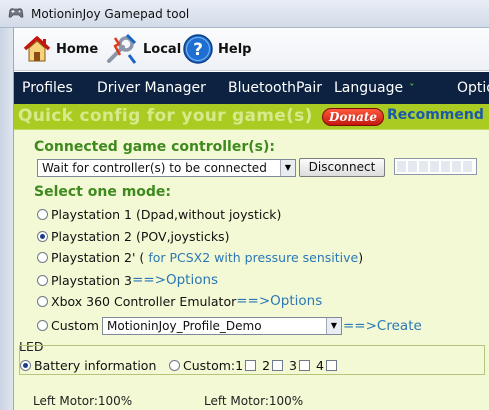  What do you see at coordinates (166, 214) in the screenshot?
I see `mode-label: Playstation 1 (Dpad,without joystick)` at bounding box center [166, 214].